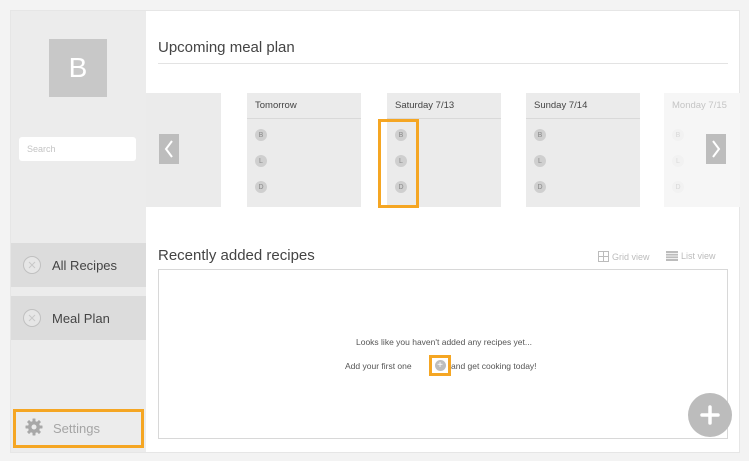 The width and height of the screenshot is (749, 461). Describe the element at coordinates (702, 150) in the screenshot. I see `day-card-monday: Monday 7/15 B L D` at that location.